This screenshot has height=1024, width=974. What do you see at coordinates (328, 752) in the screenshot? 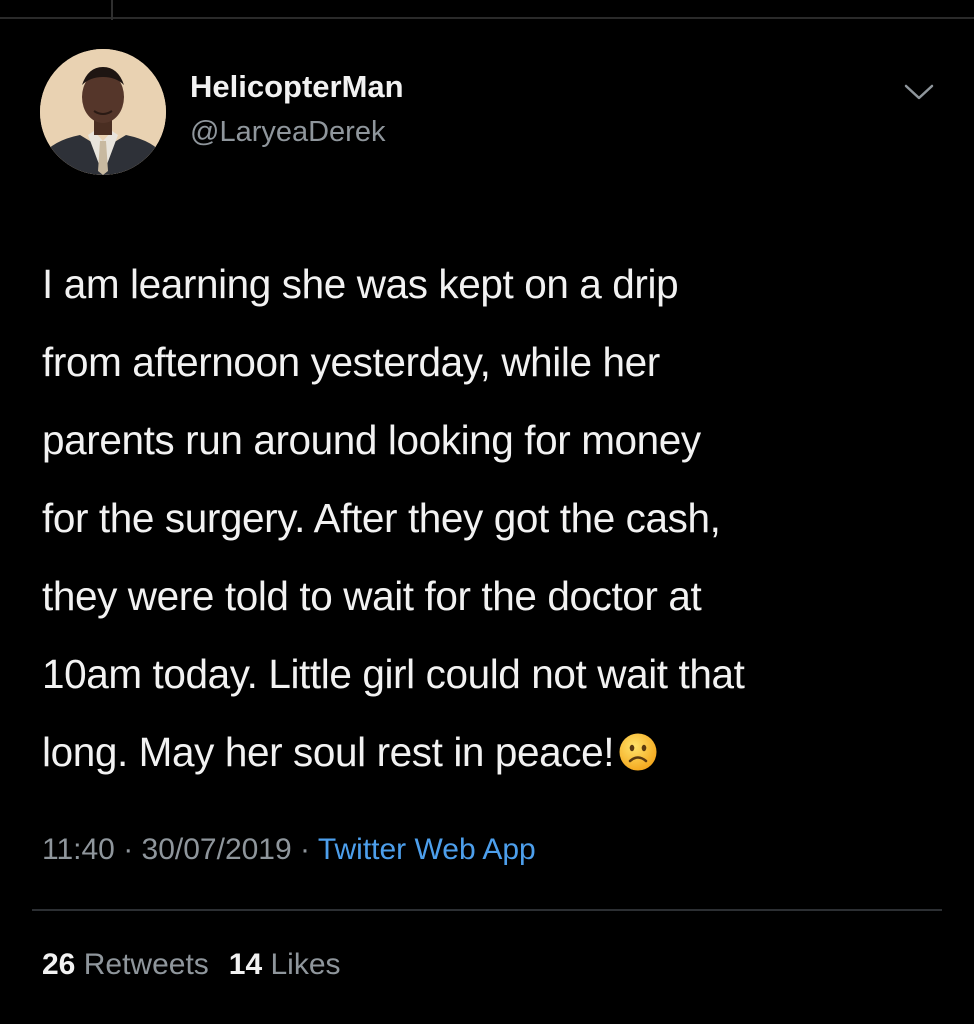
I see `tweet-text-line: long. May her soul rest in peace!` at bounding box center [328, 752].